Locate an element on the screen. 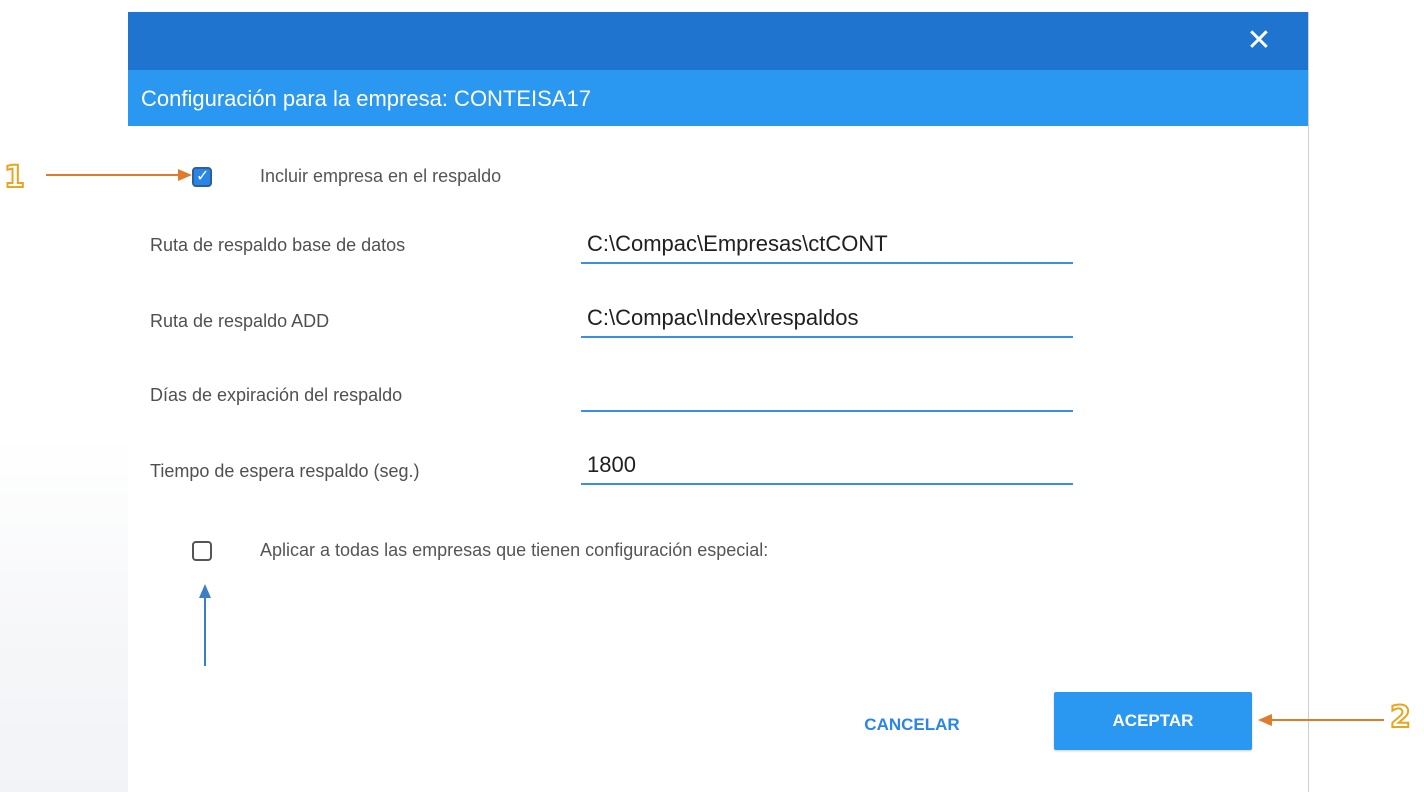  annotation-arrow-up is located at coordinates (205, 625).